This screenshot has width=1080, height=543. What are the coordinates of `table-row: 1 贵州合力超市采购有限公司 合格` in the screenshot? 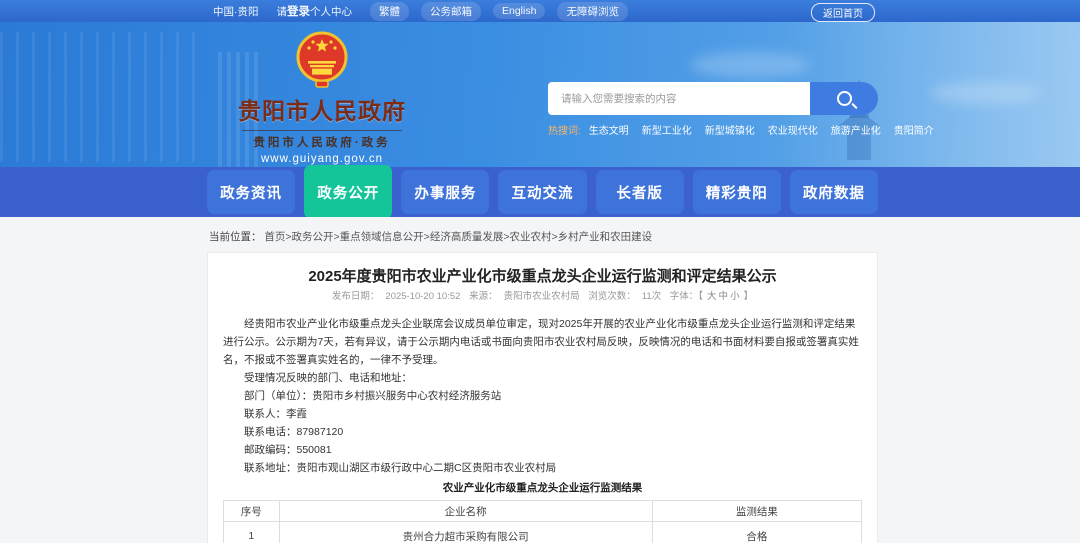 It's located at (543, 532).